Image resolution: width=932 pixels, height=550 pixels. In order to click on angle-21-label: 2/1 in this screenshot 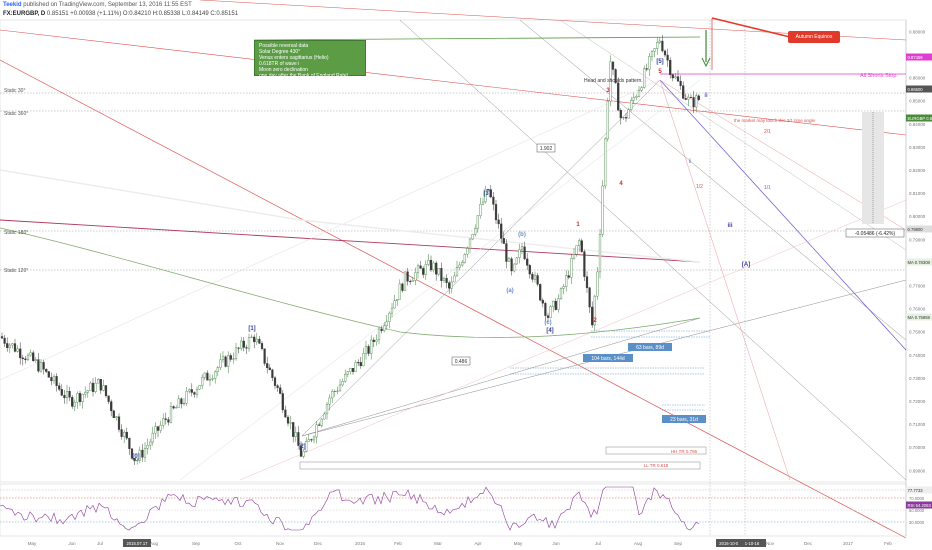, I will do `click(767, 132)`.